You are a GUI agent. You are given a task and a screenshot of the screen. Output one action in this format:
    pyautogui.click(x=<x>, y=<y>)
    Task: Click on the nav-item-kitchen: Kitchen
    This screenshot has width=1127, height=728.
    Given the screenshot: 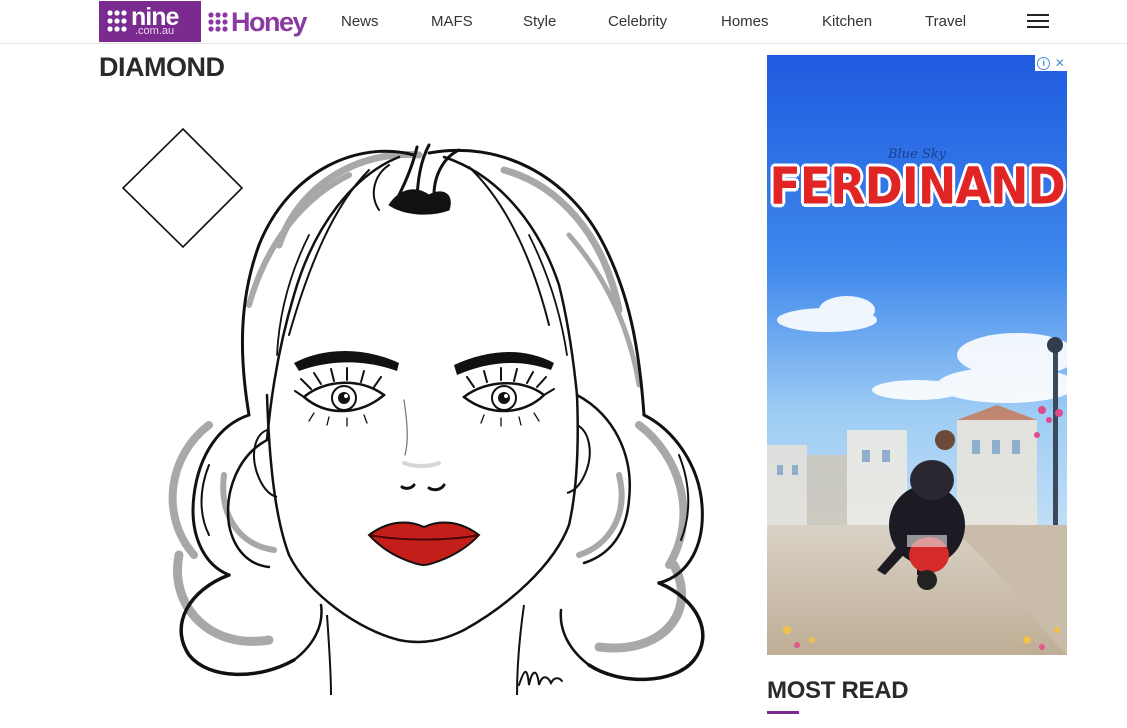 What is the action you would take?
    pyautogui.click(x=847, y=22)
    